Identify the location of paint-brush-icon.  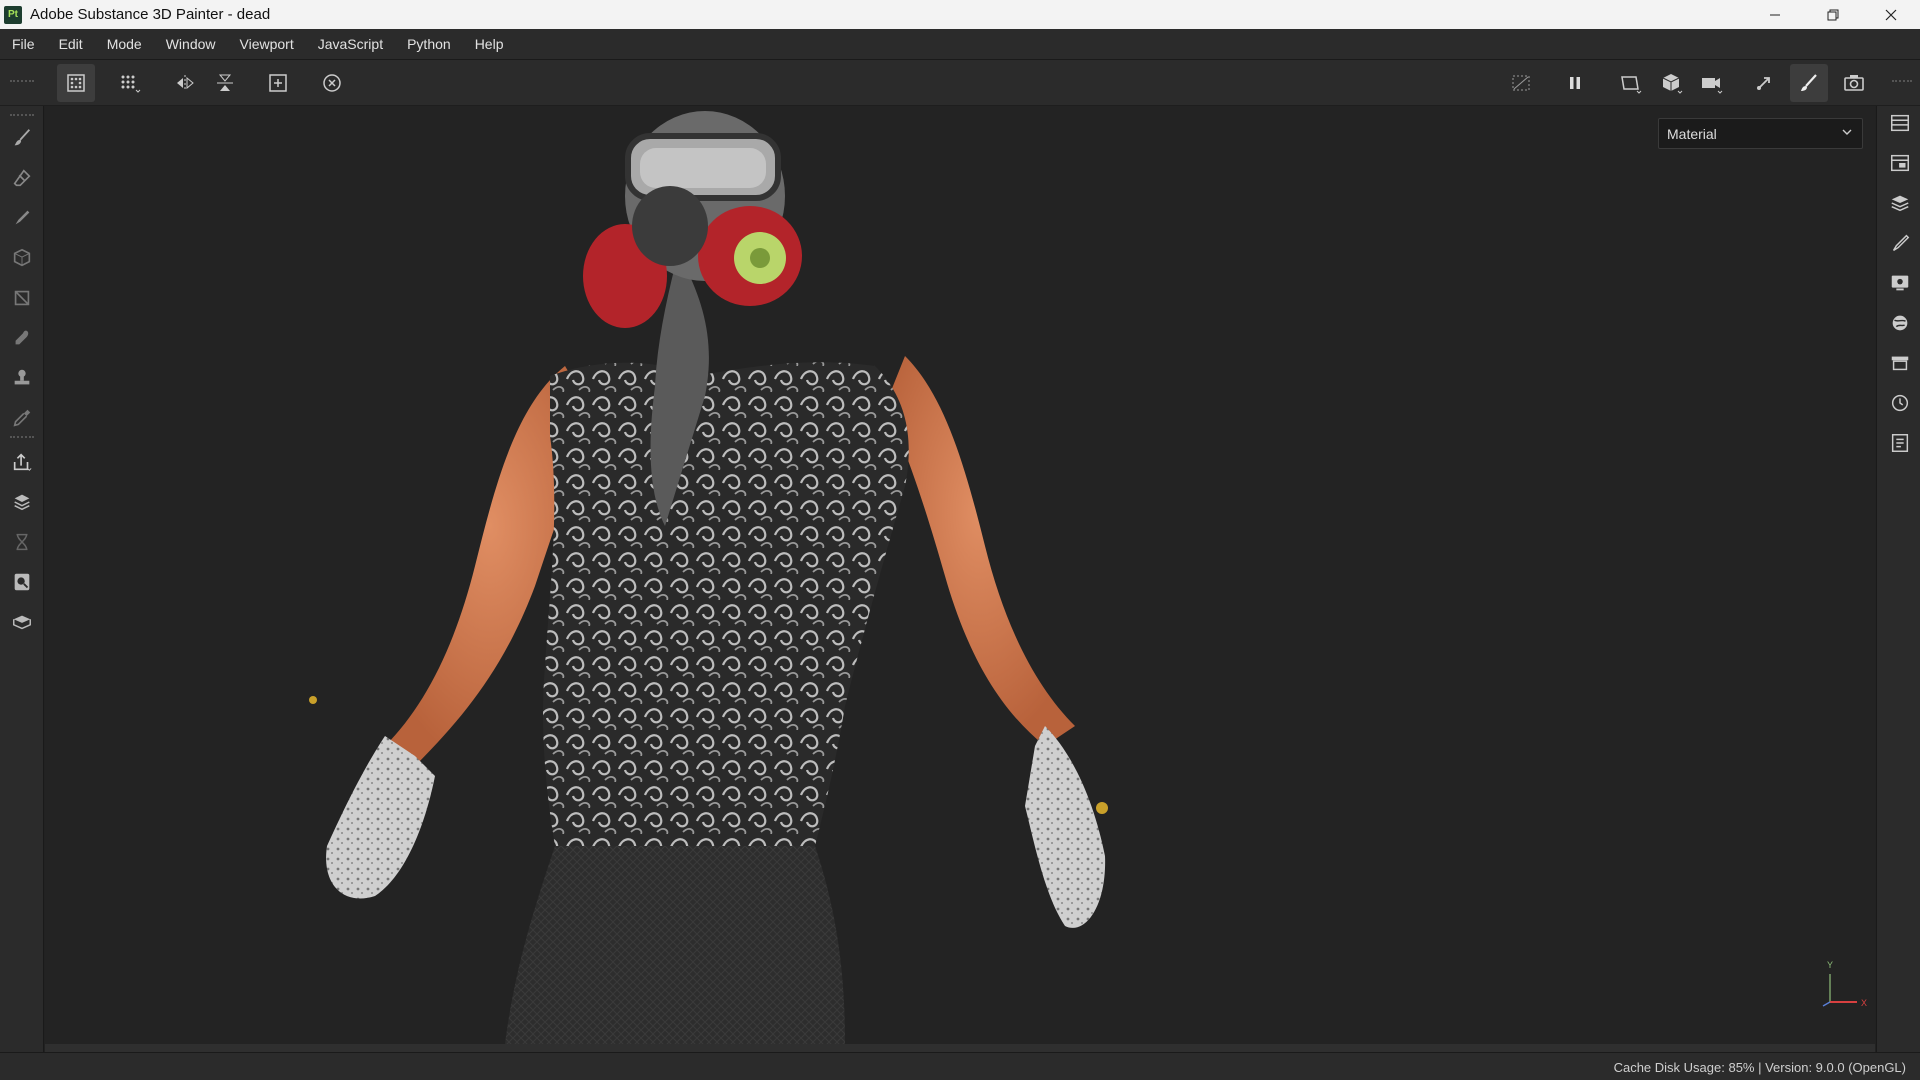
(22, 137).